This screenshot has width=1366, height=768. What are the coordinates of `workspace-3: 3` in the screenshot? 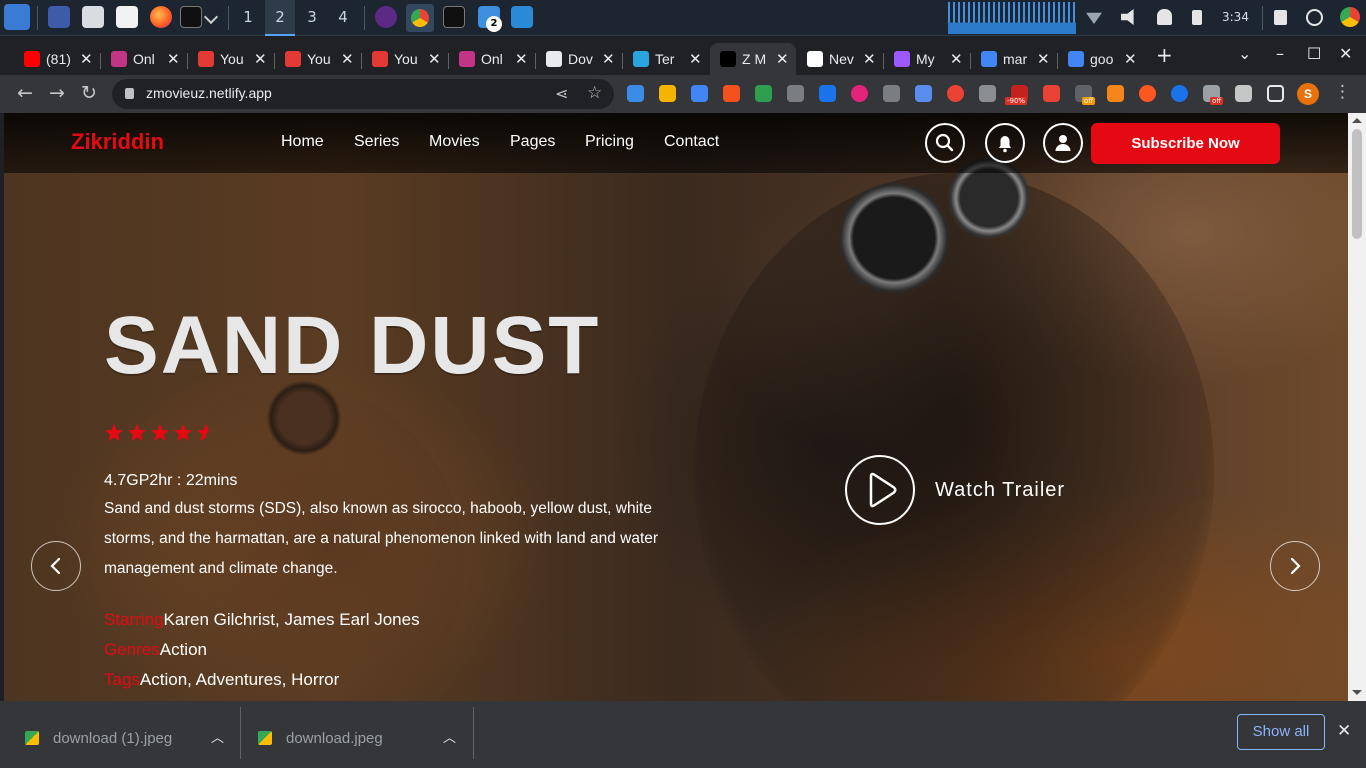 It's located at (312, 18).